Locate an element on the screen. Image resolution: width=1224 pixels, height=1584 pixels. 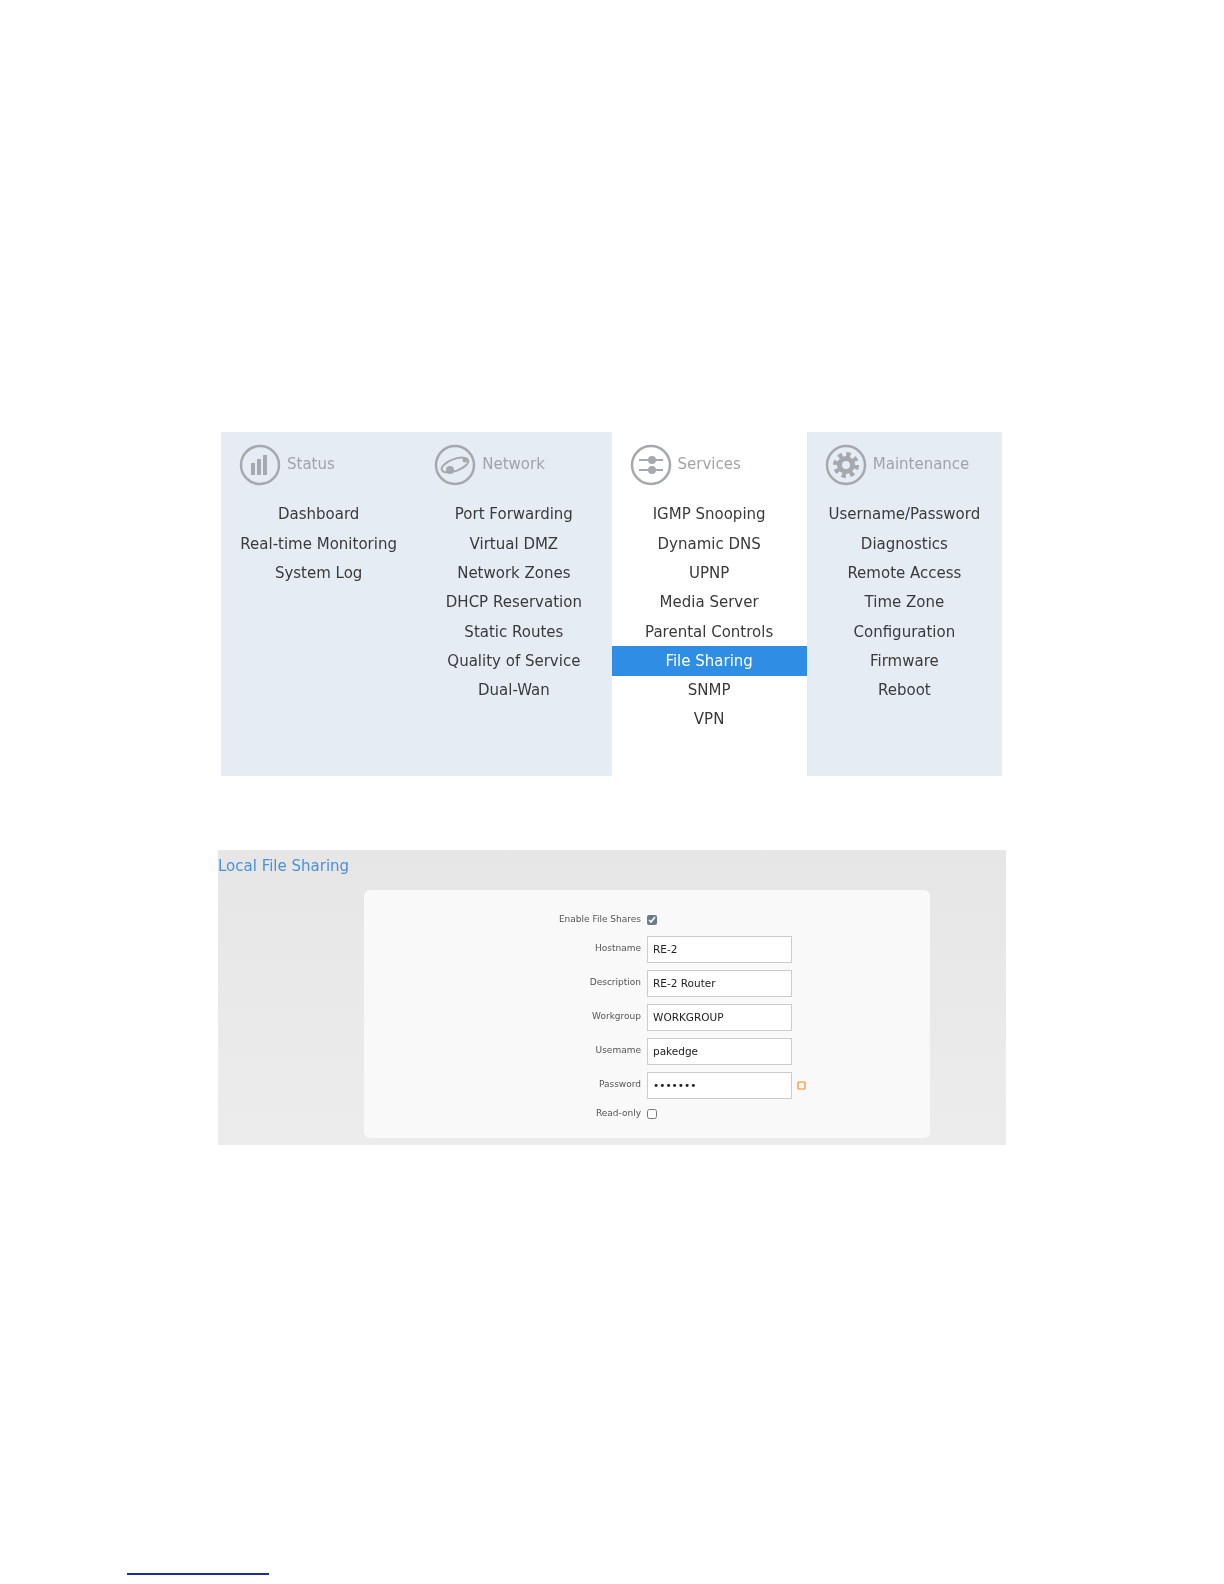
field-label: Password is located at coordinates (619, 1085).